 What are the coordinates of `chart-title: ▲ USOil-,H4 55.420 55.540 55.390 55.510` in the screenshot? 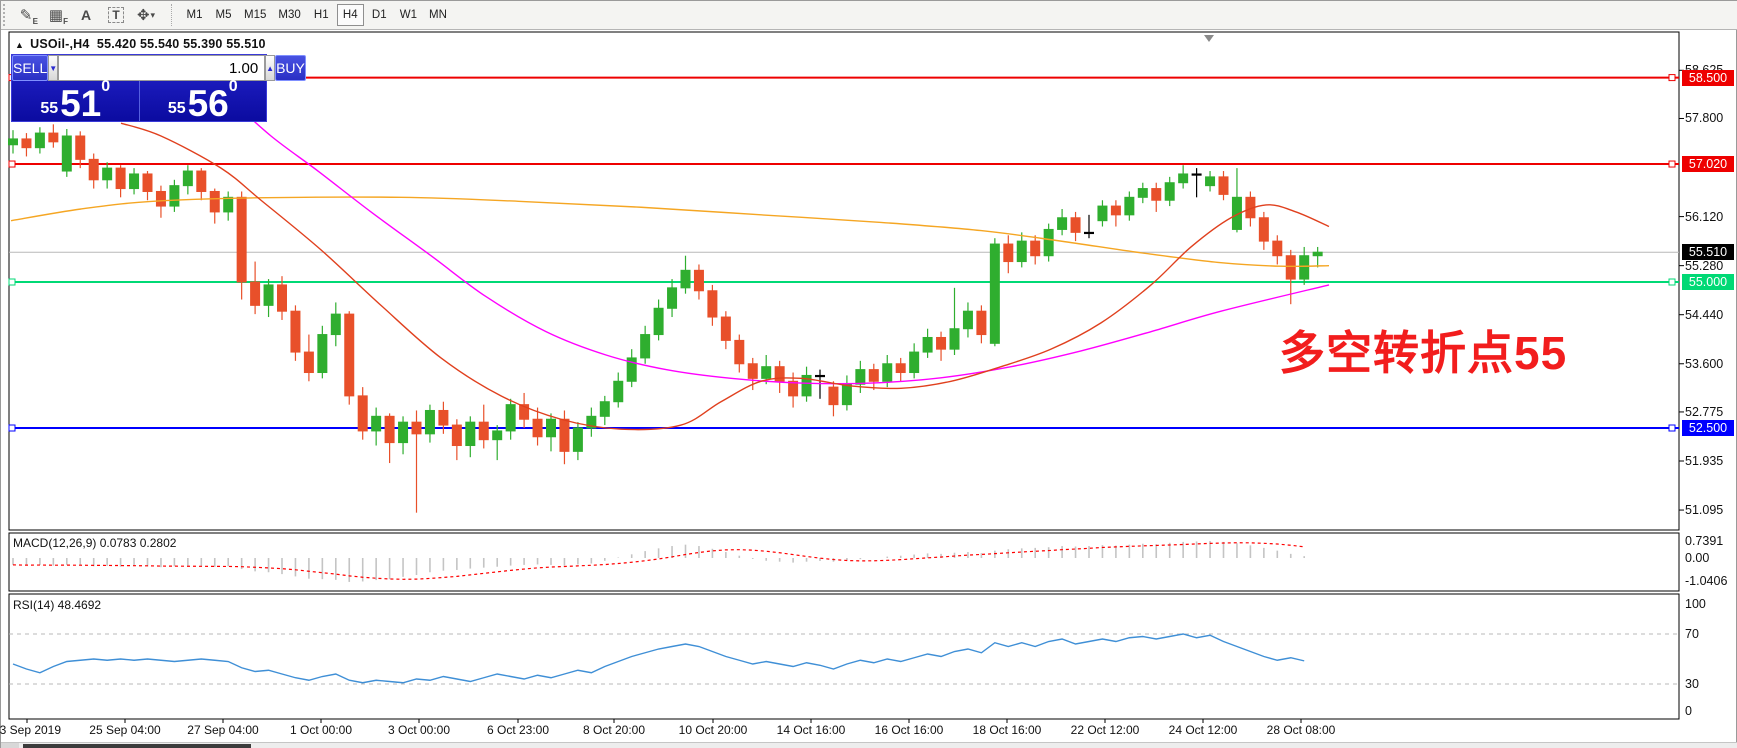 It's located at (140, 44).